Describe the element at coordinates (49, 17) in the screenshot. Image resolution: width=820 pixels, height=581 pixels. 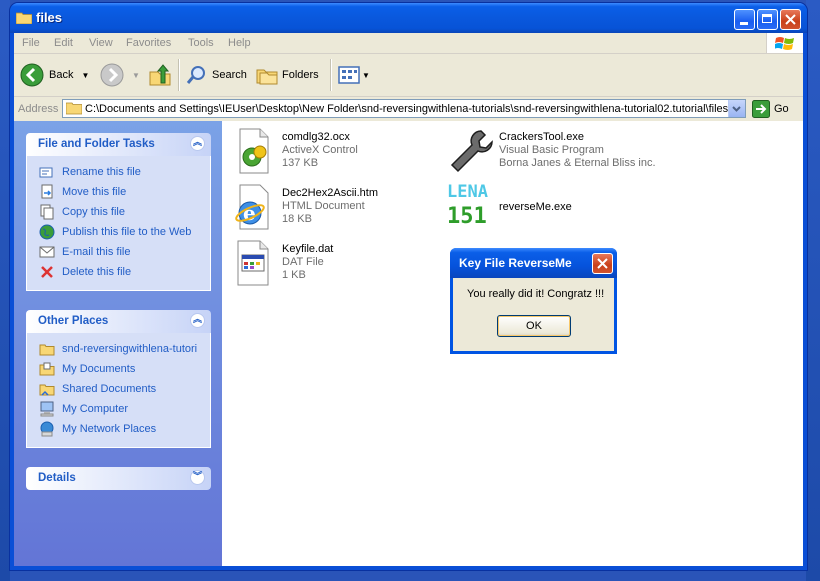
I see `window-title: files` at that location.